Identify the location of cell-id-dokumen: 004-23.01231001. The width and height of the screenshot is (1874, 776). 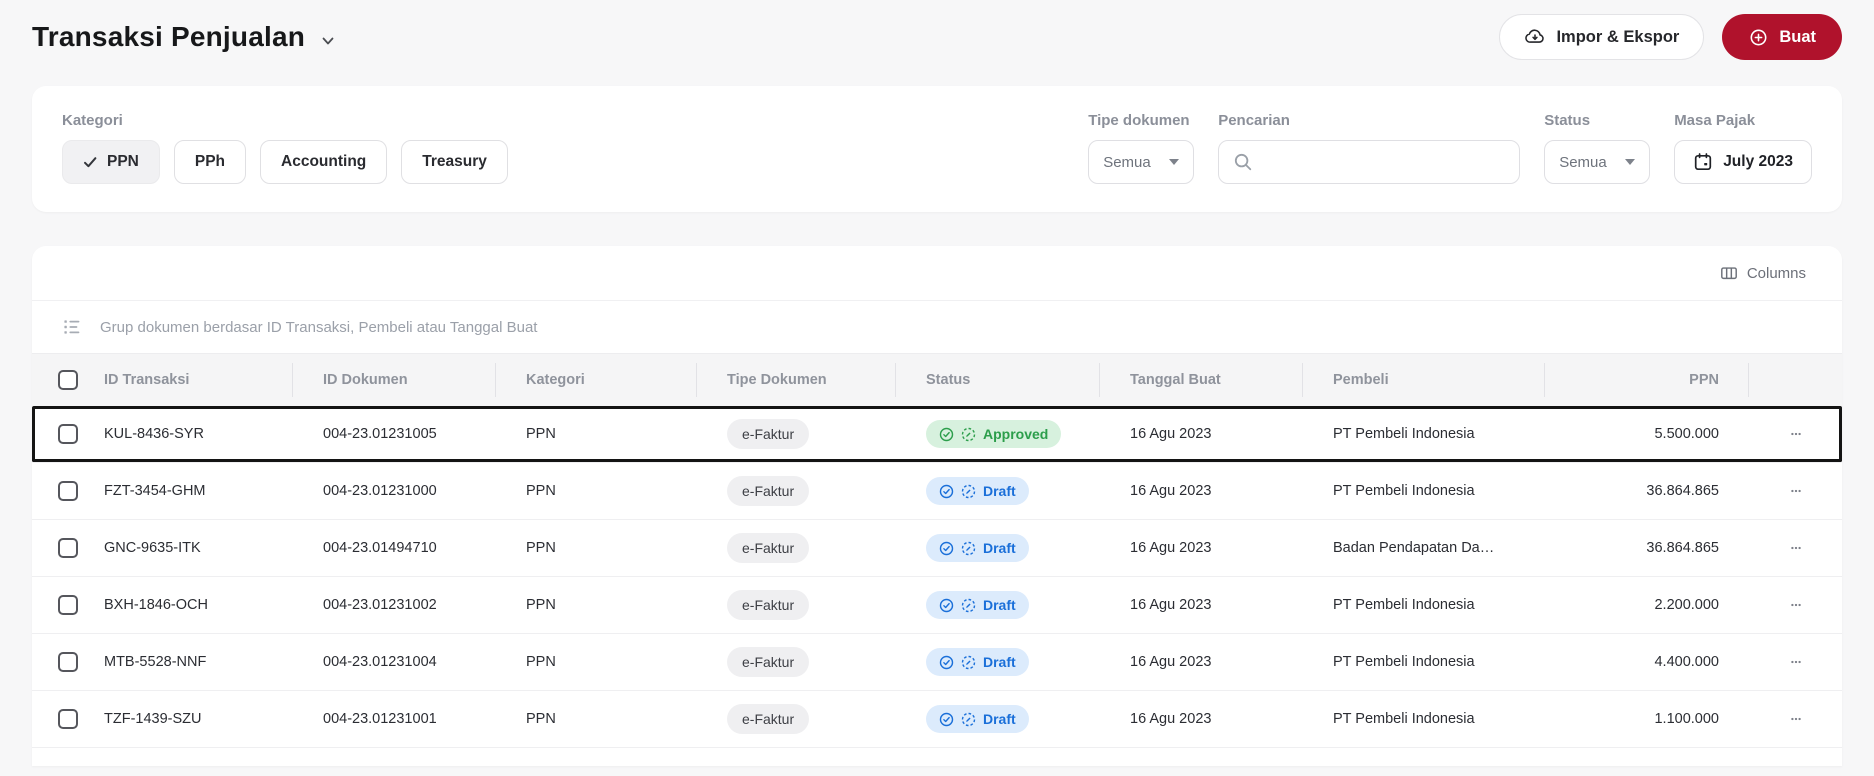
(380, 719).